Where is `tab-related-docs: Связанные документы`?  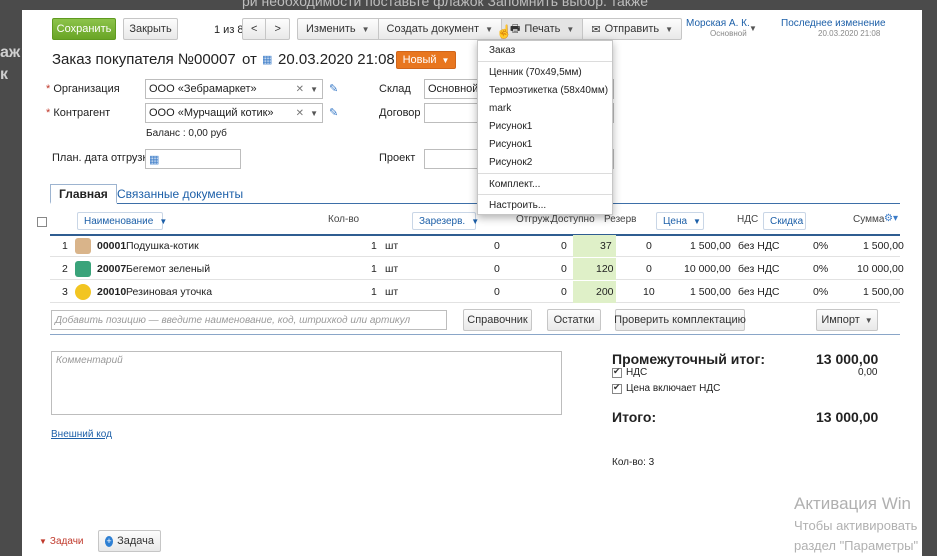
tab-related-docs: Связанные документы is located at coordinates (180, 194).